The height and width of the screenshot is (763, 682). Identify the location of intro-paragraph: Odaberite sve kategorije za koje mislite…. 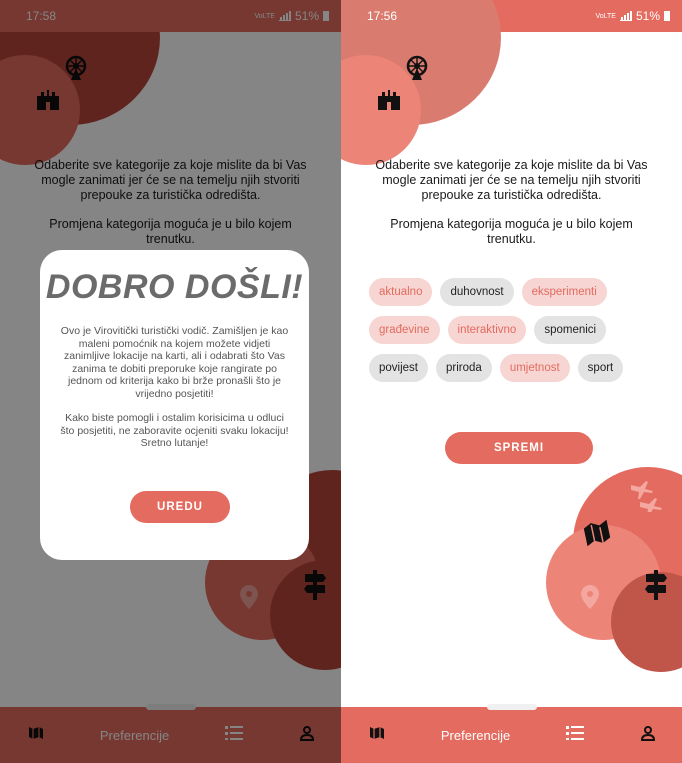
(511, 180).